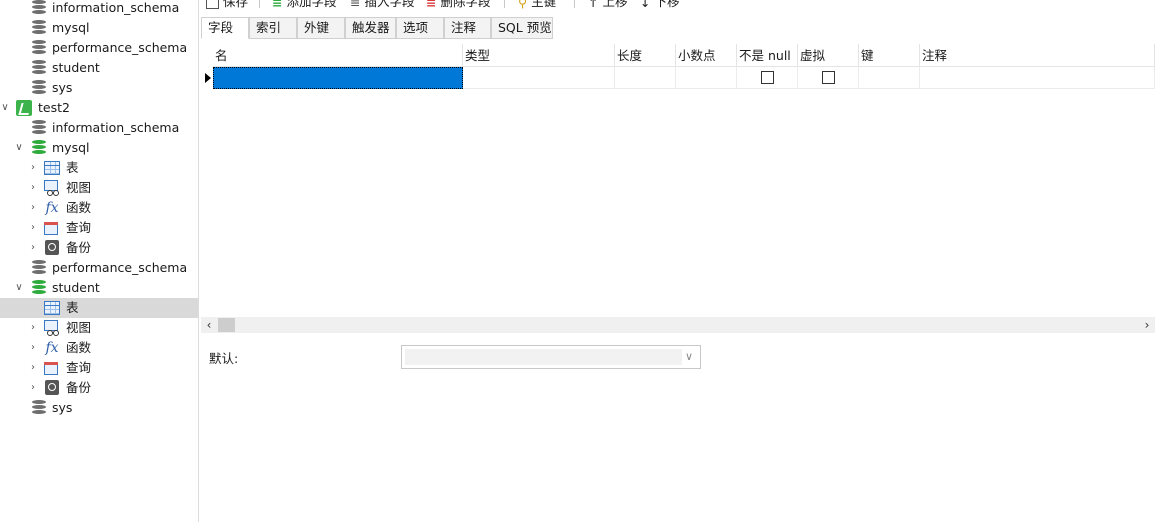 The width and height of the screenshot is (1155, 522). I want to click on add-field-icon: ≡, so click(277, 5).